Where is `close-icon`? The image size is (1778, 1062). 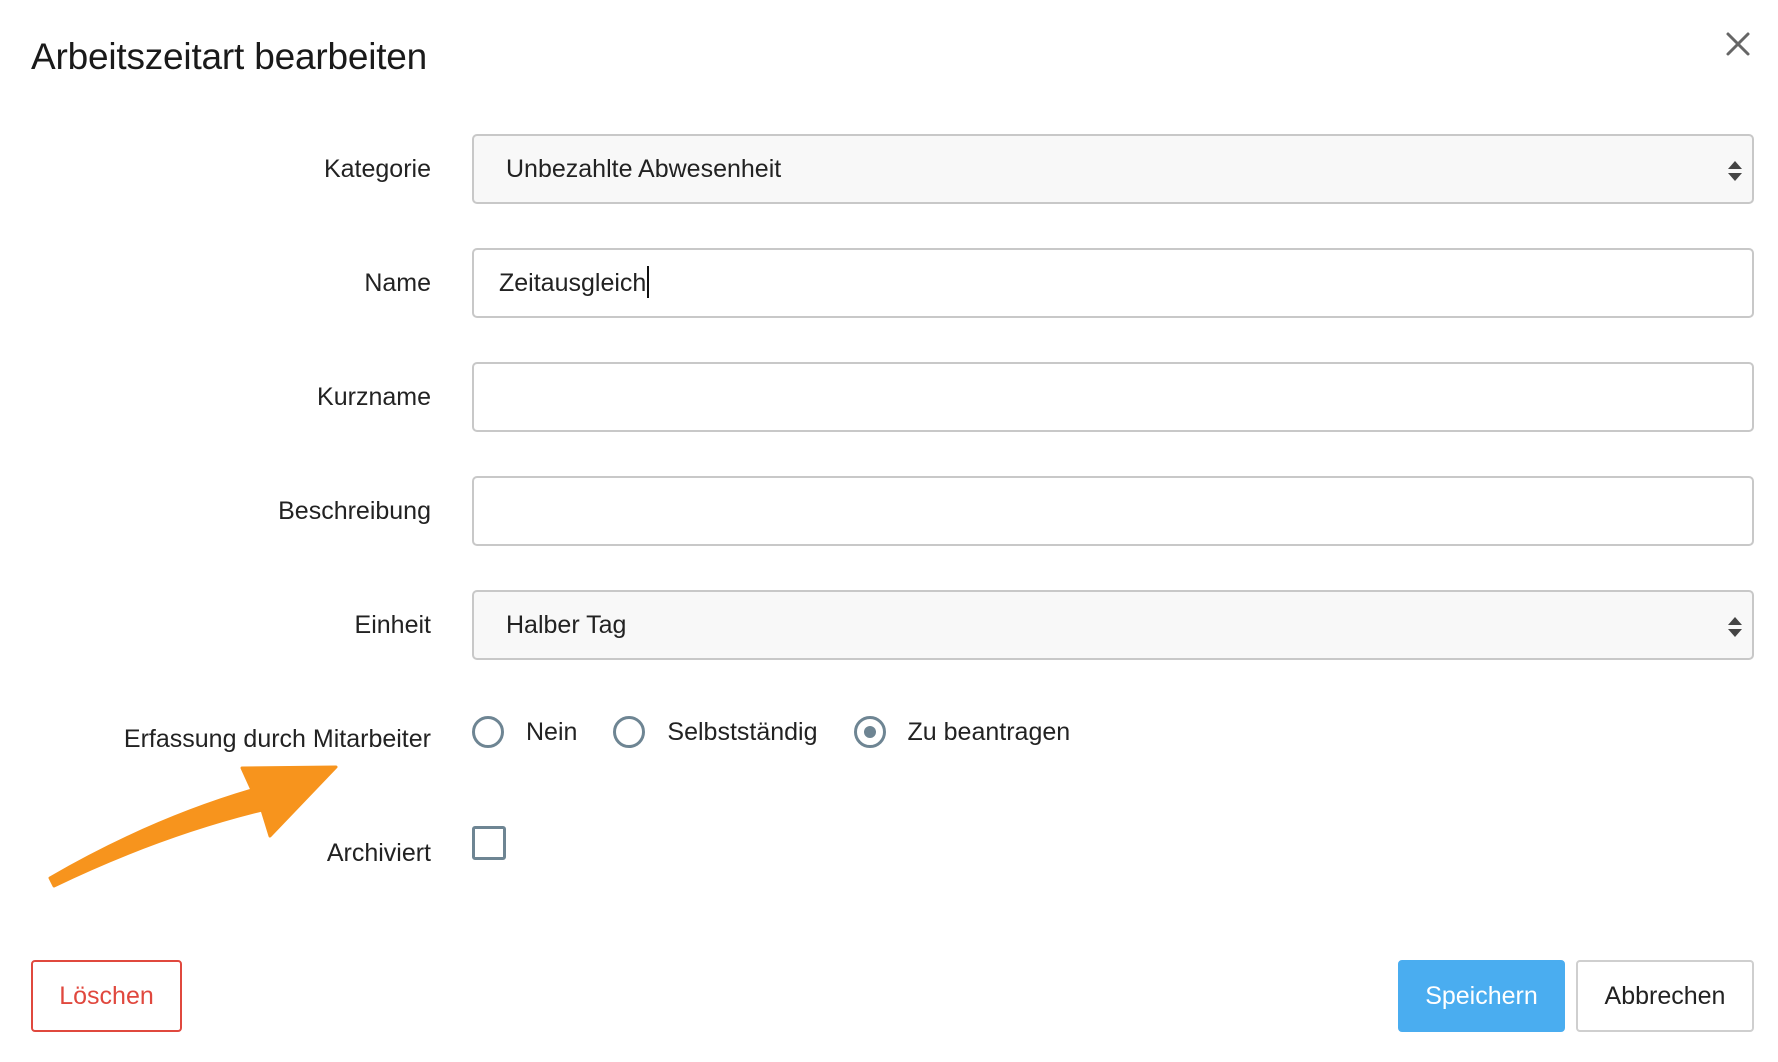 close-icon is located at coordinates (1738, 44).